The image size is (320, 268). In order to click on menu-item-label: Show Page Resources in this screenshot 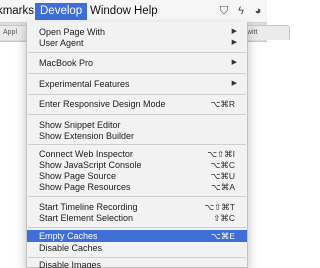, I will do `click(85, 187)`.